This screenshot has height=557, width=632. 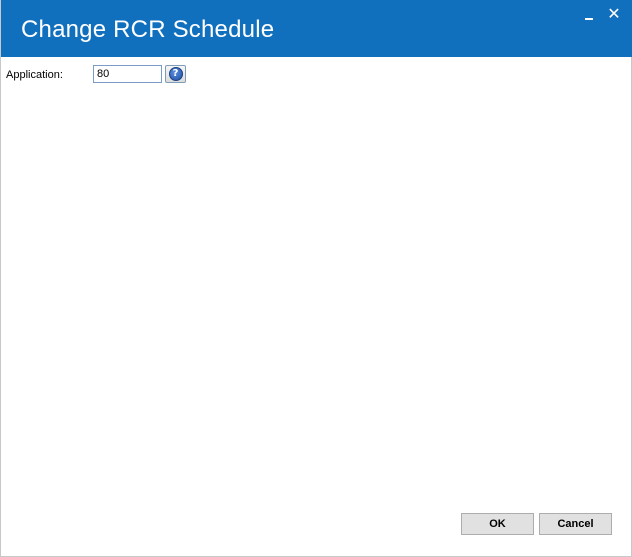 I want to click on dialog-title: Change RCR Schedule, so click(x=148, y=29).